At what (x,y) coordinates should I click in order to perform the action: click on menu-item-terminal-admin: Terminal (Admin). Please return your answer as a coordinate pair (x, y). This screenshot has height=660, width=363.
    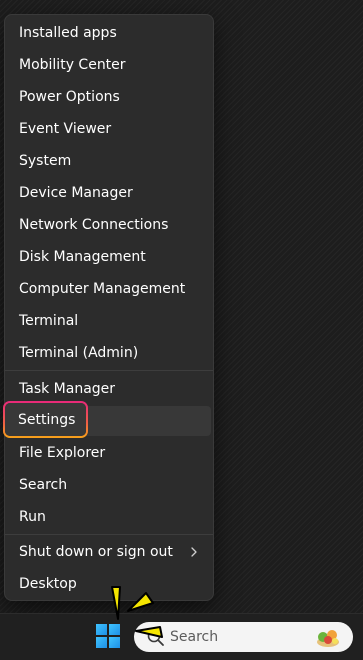
    Looking at the image, I should click on (109, 353).